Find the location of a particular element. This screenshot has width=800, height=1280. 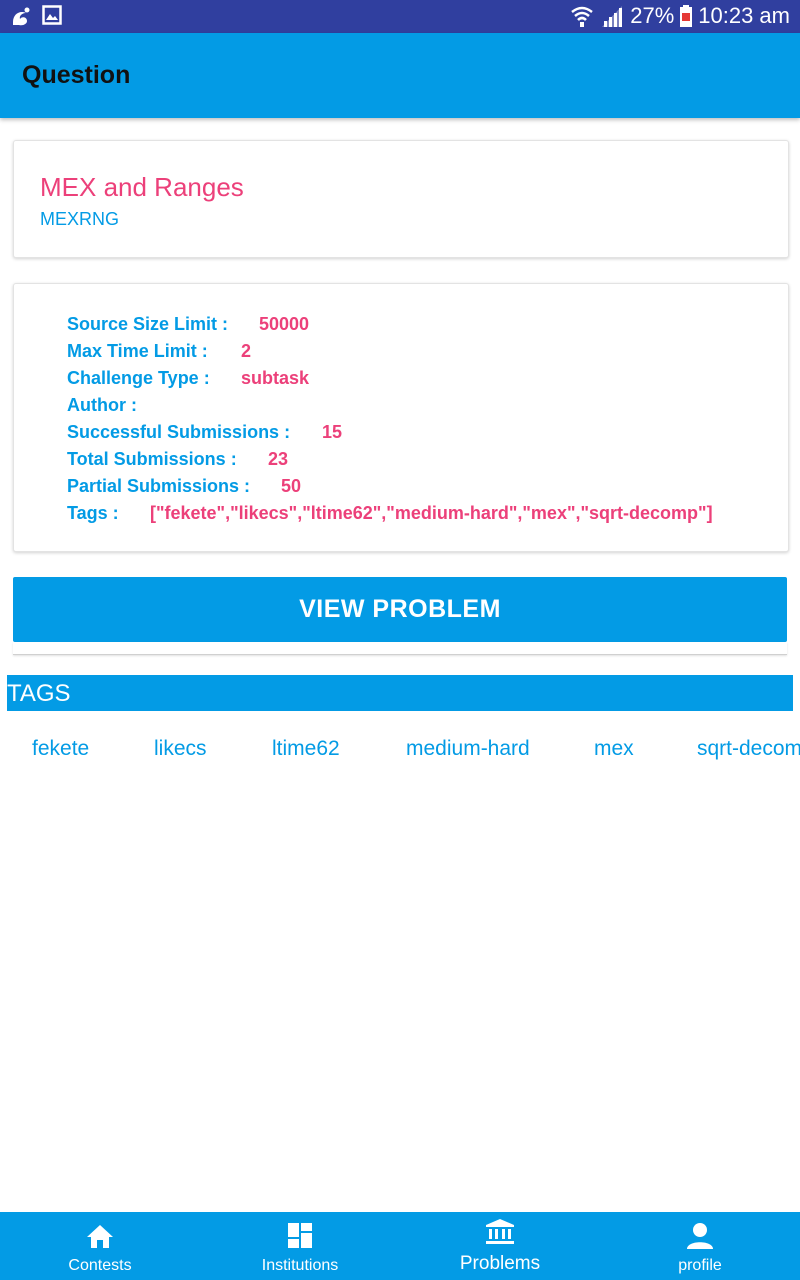

nav-label: Problems is located at coordinates (500, 1263).